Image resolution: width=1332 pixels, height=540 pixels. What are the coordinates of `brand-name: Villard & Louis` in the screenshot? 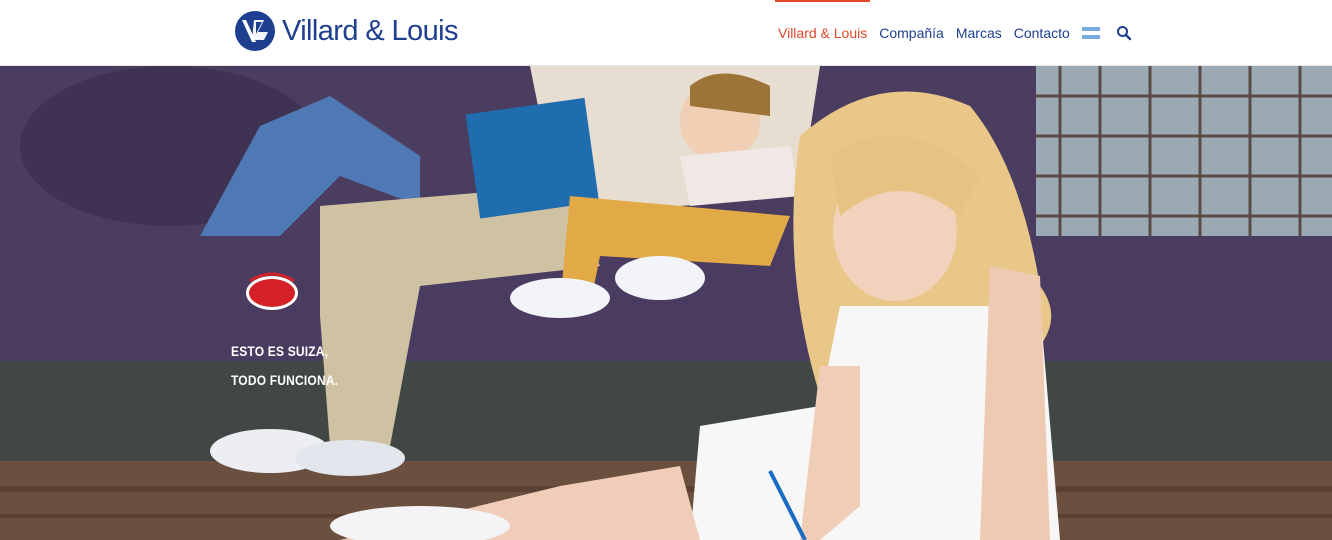 It's located at (370, 30).